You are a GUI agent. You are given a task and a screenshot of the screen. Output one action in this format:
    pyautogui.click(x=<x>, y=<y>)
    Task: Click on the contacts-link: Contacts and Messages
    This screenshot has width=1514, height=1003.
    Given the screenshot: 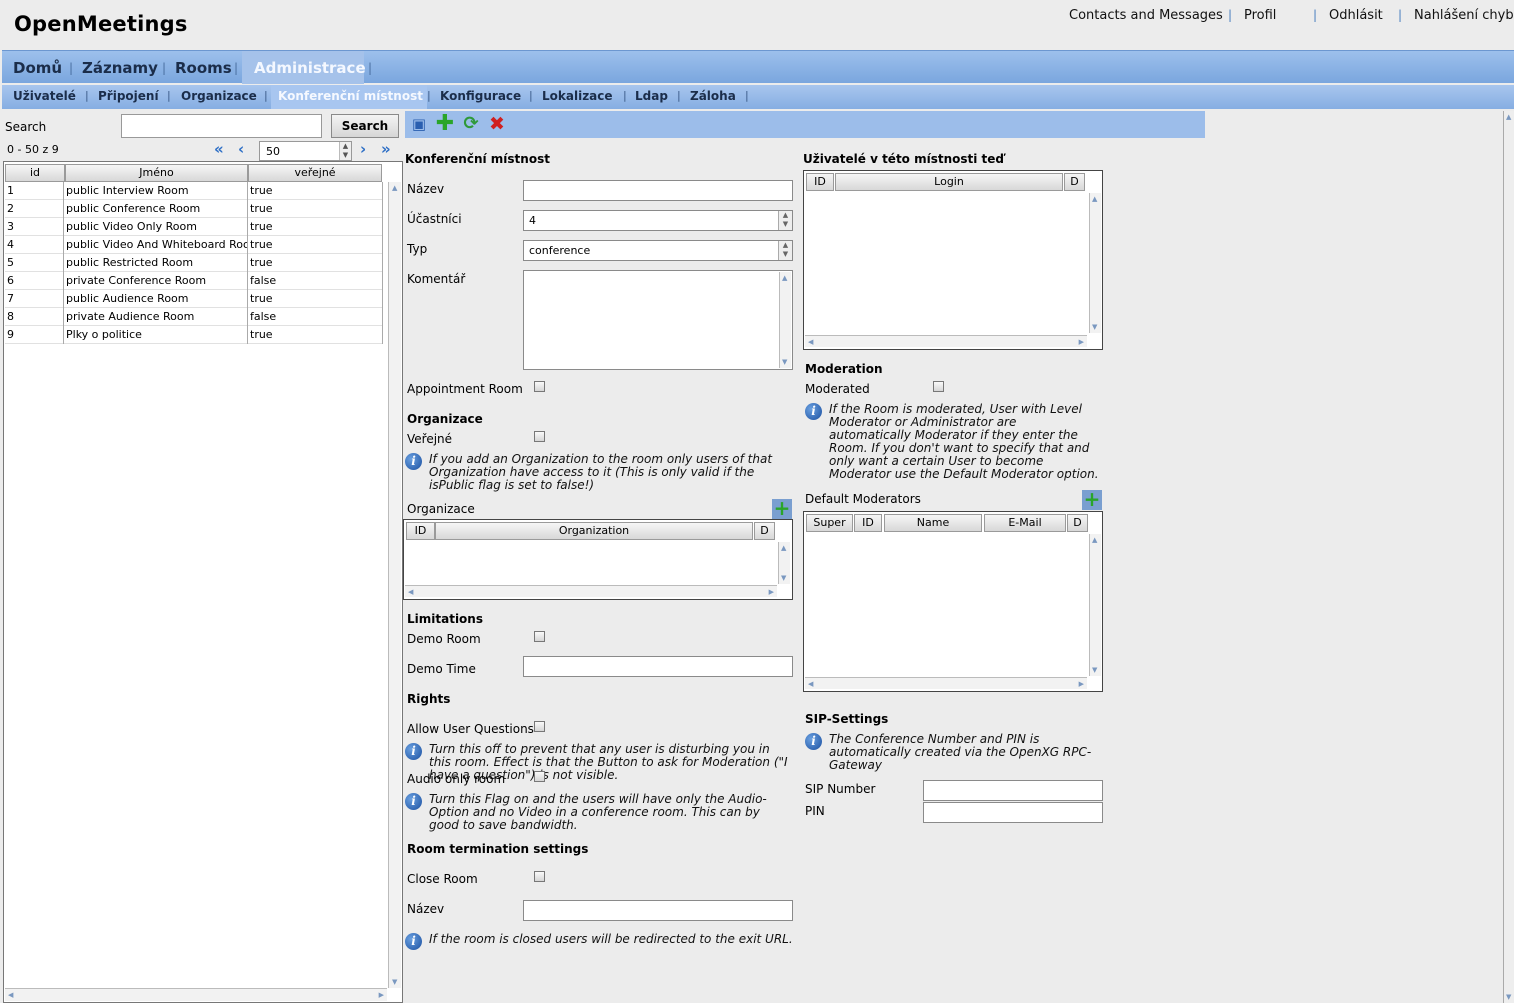 What is the action you would take?
    pyautogui.click(x=1146, y=15)
    